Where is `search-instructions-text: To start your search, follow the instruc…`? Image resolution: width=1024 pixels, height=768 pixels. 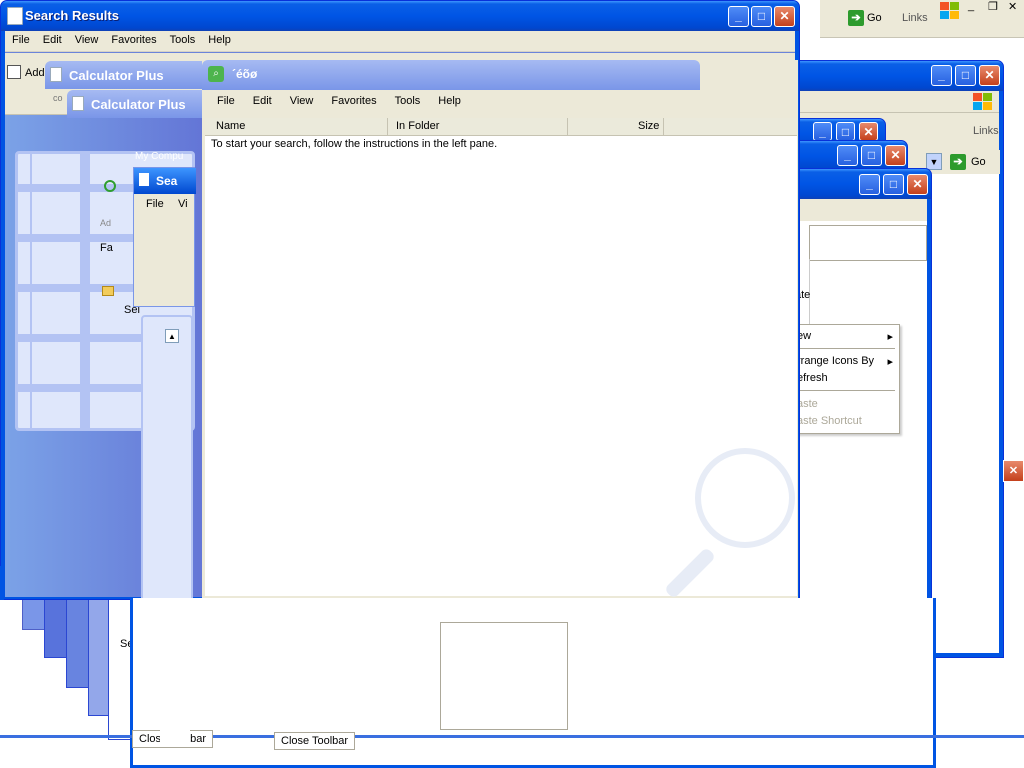
search-instructions-text: To start your search, follow the instruc… is located at coordinates (354, 144).